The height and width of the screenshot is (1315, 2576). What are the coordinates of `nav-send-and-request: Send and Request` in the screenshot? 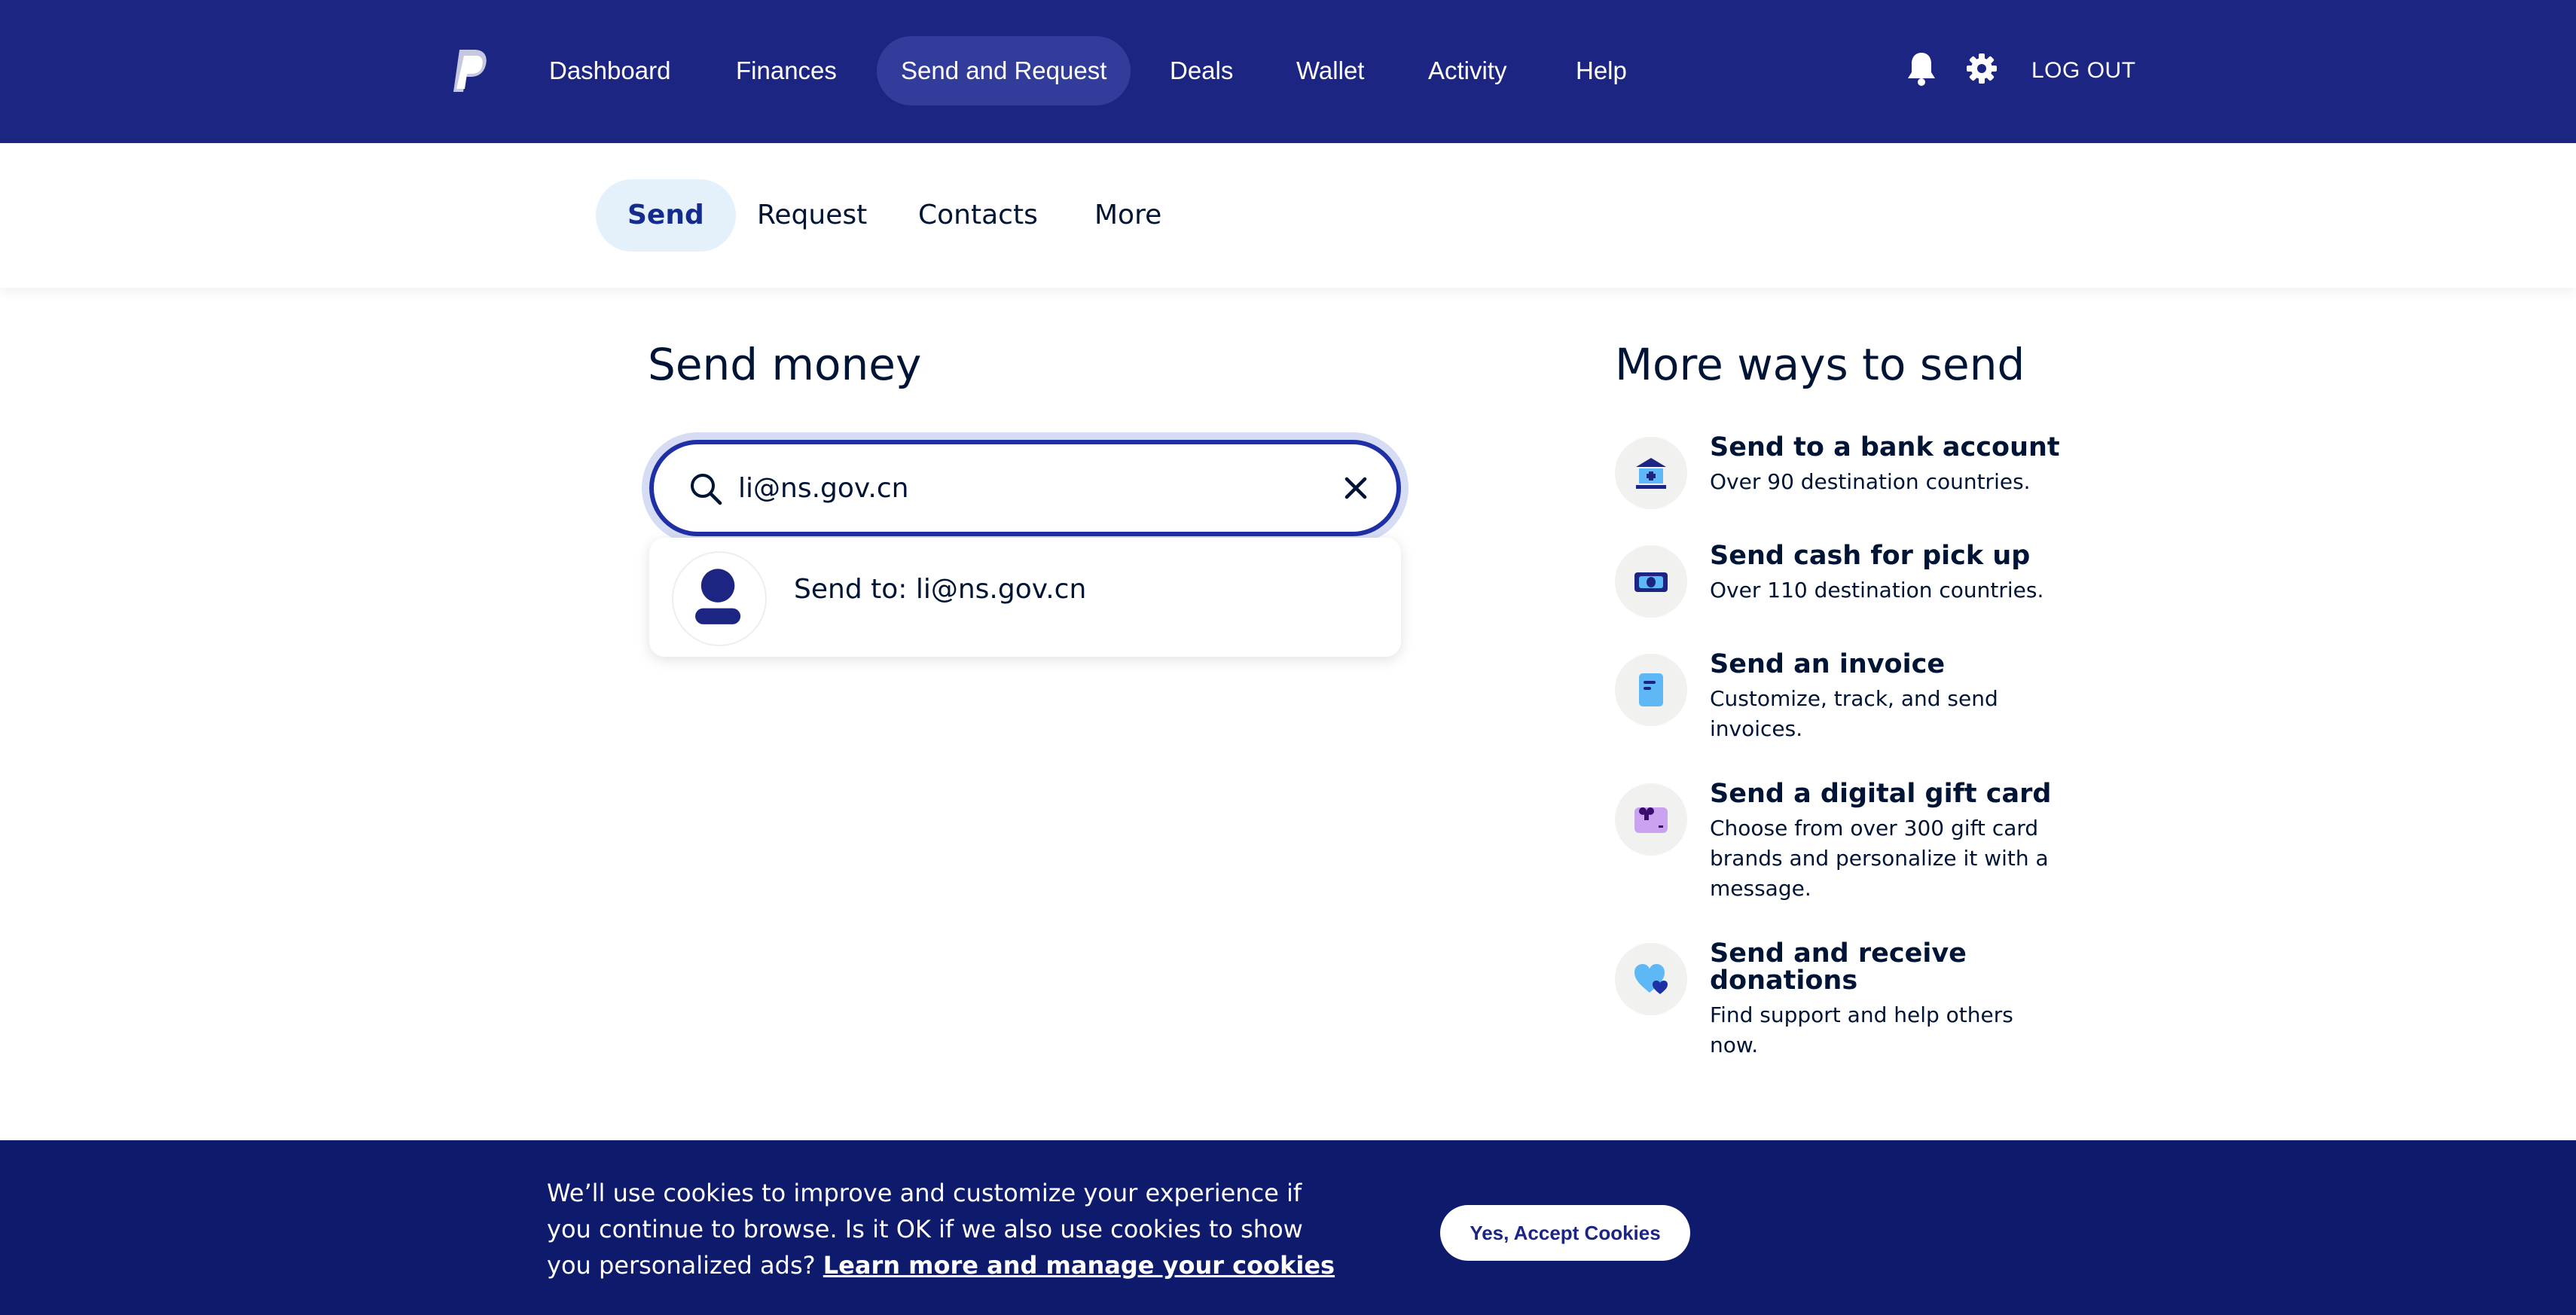 It's located at (1004, 70).